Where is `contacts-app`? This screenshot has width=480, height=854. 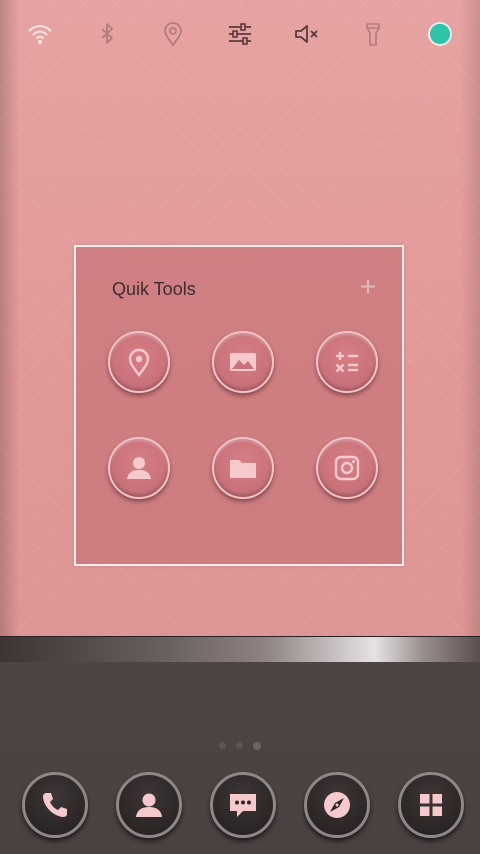 contacts-app is located at coordinates (139, 468).